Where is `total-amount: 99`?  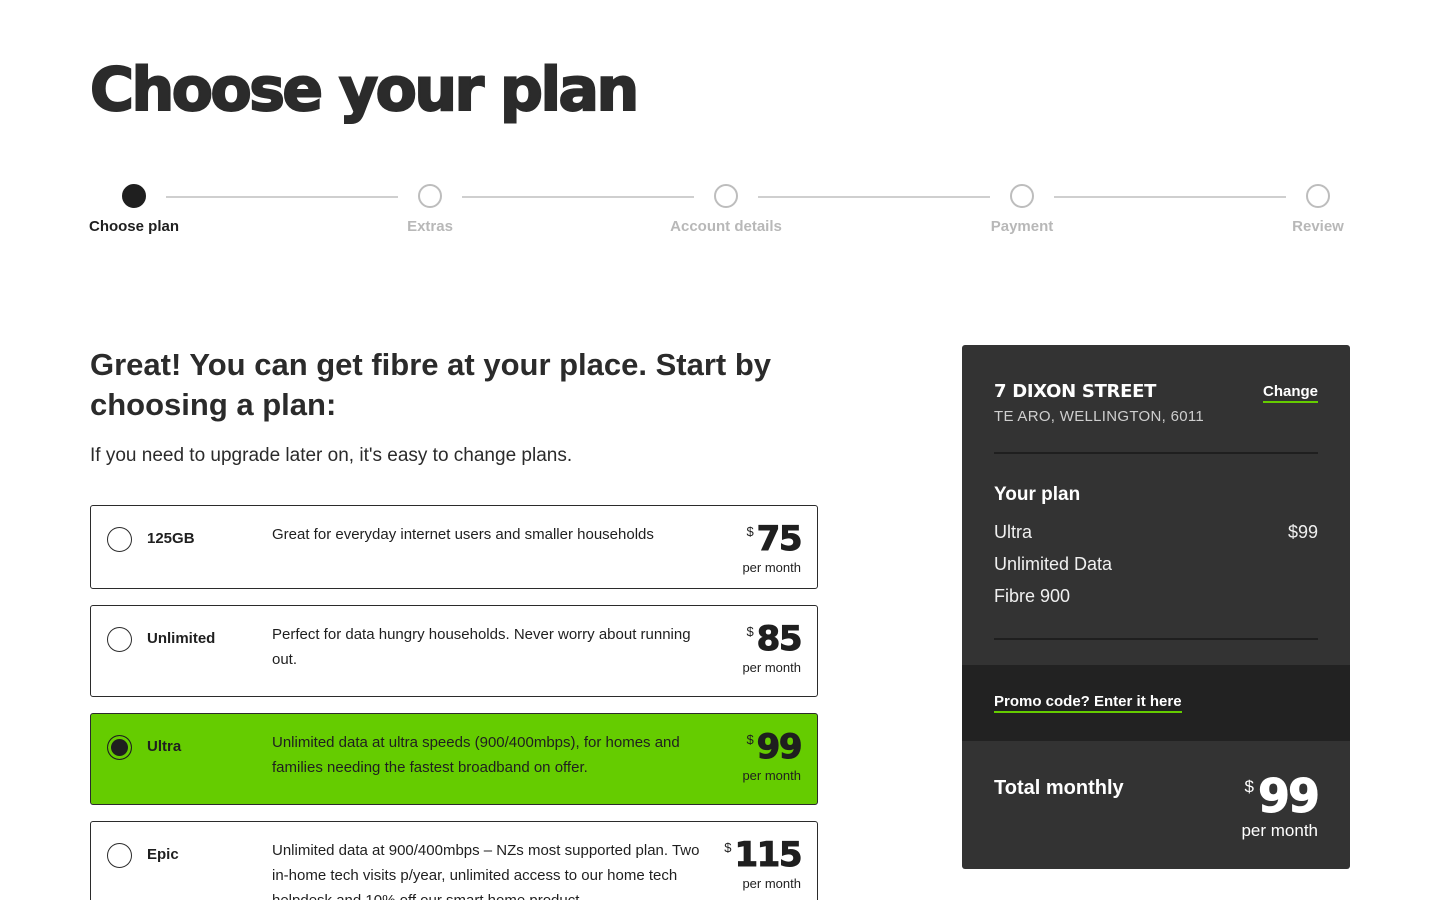 total-amount: 99 is located at coordinates (1288, 796).